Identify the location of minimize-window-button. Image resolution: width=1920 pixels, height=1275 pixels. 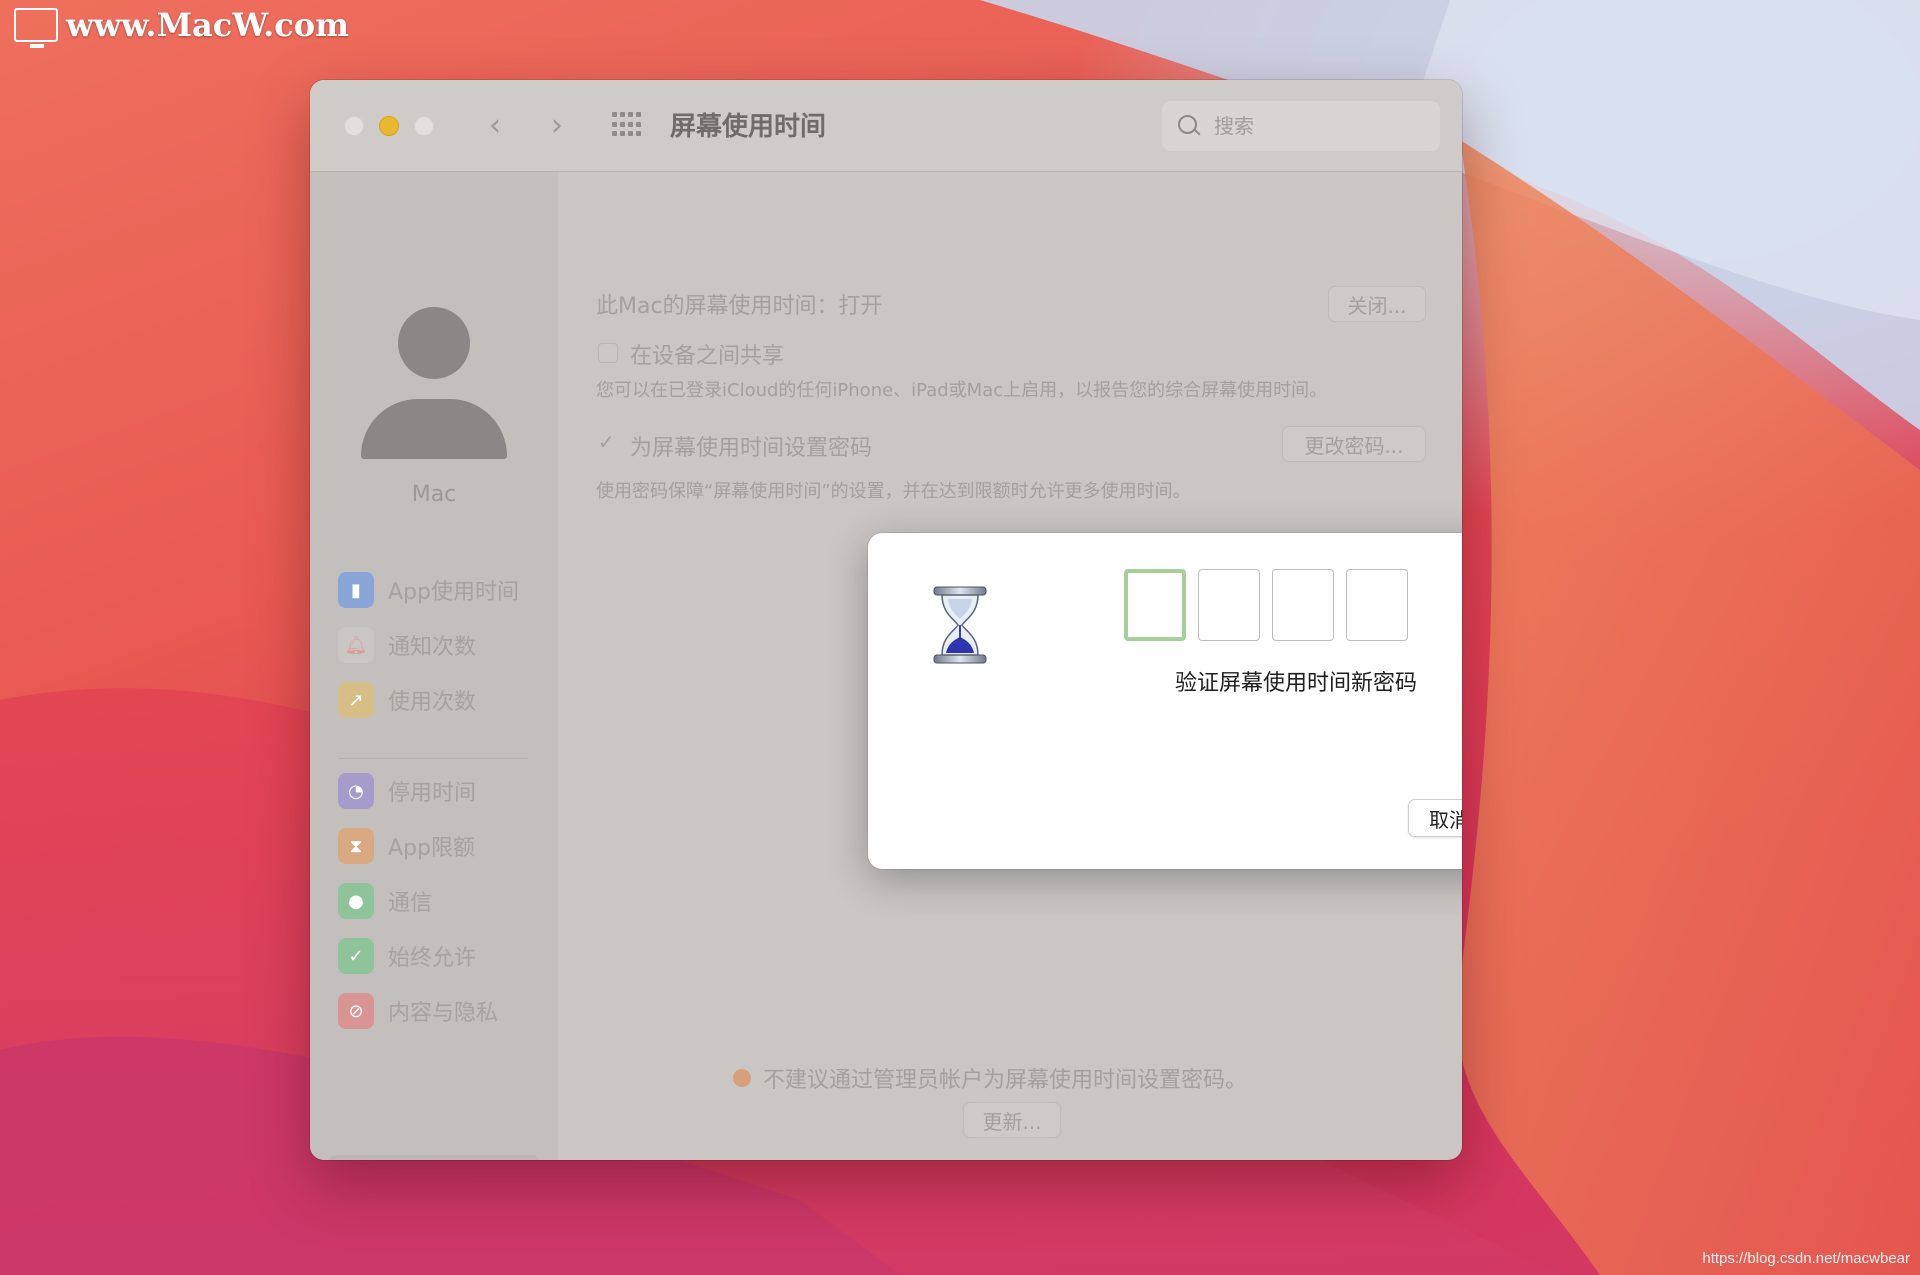
(389, 126).